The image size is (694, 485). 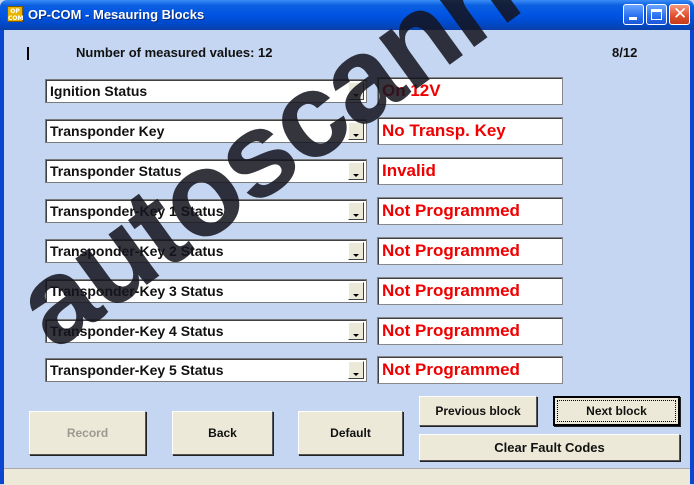 I want to click on measurement-select-label: Transponder-Key 3 Status, so click(x=137, y=291).